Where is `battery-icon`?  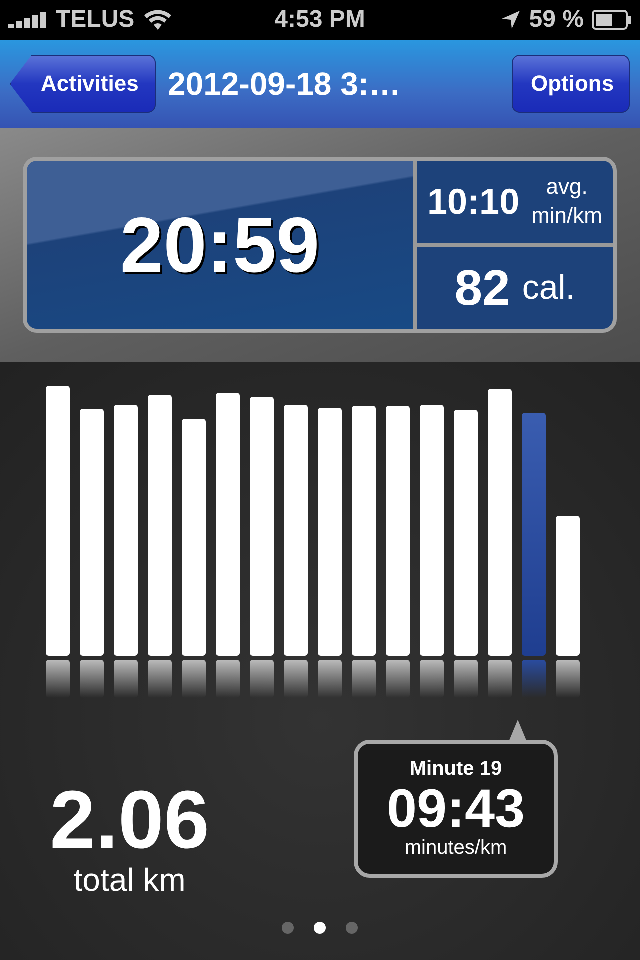 battery-icon is located at coordinates (612, 20).